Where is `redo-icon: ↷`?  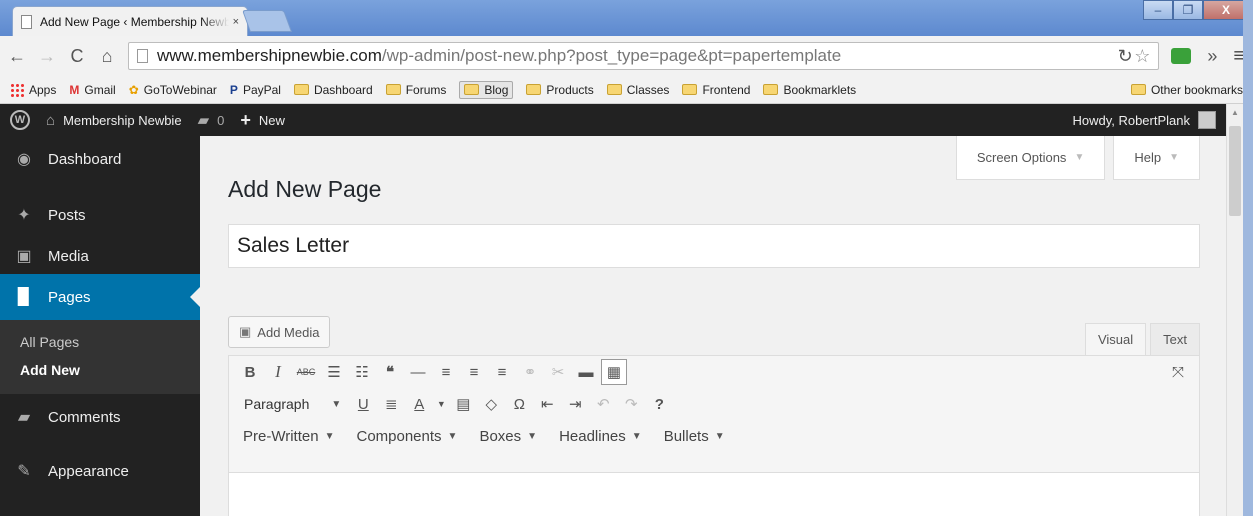
redo-icon: ↷ is located at coordinates (631, 404).